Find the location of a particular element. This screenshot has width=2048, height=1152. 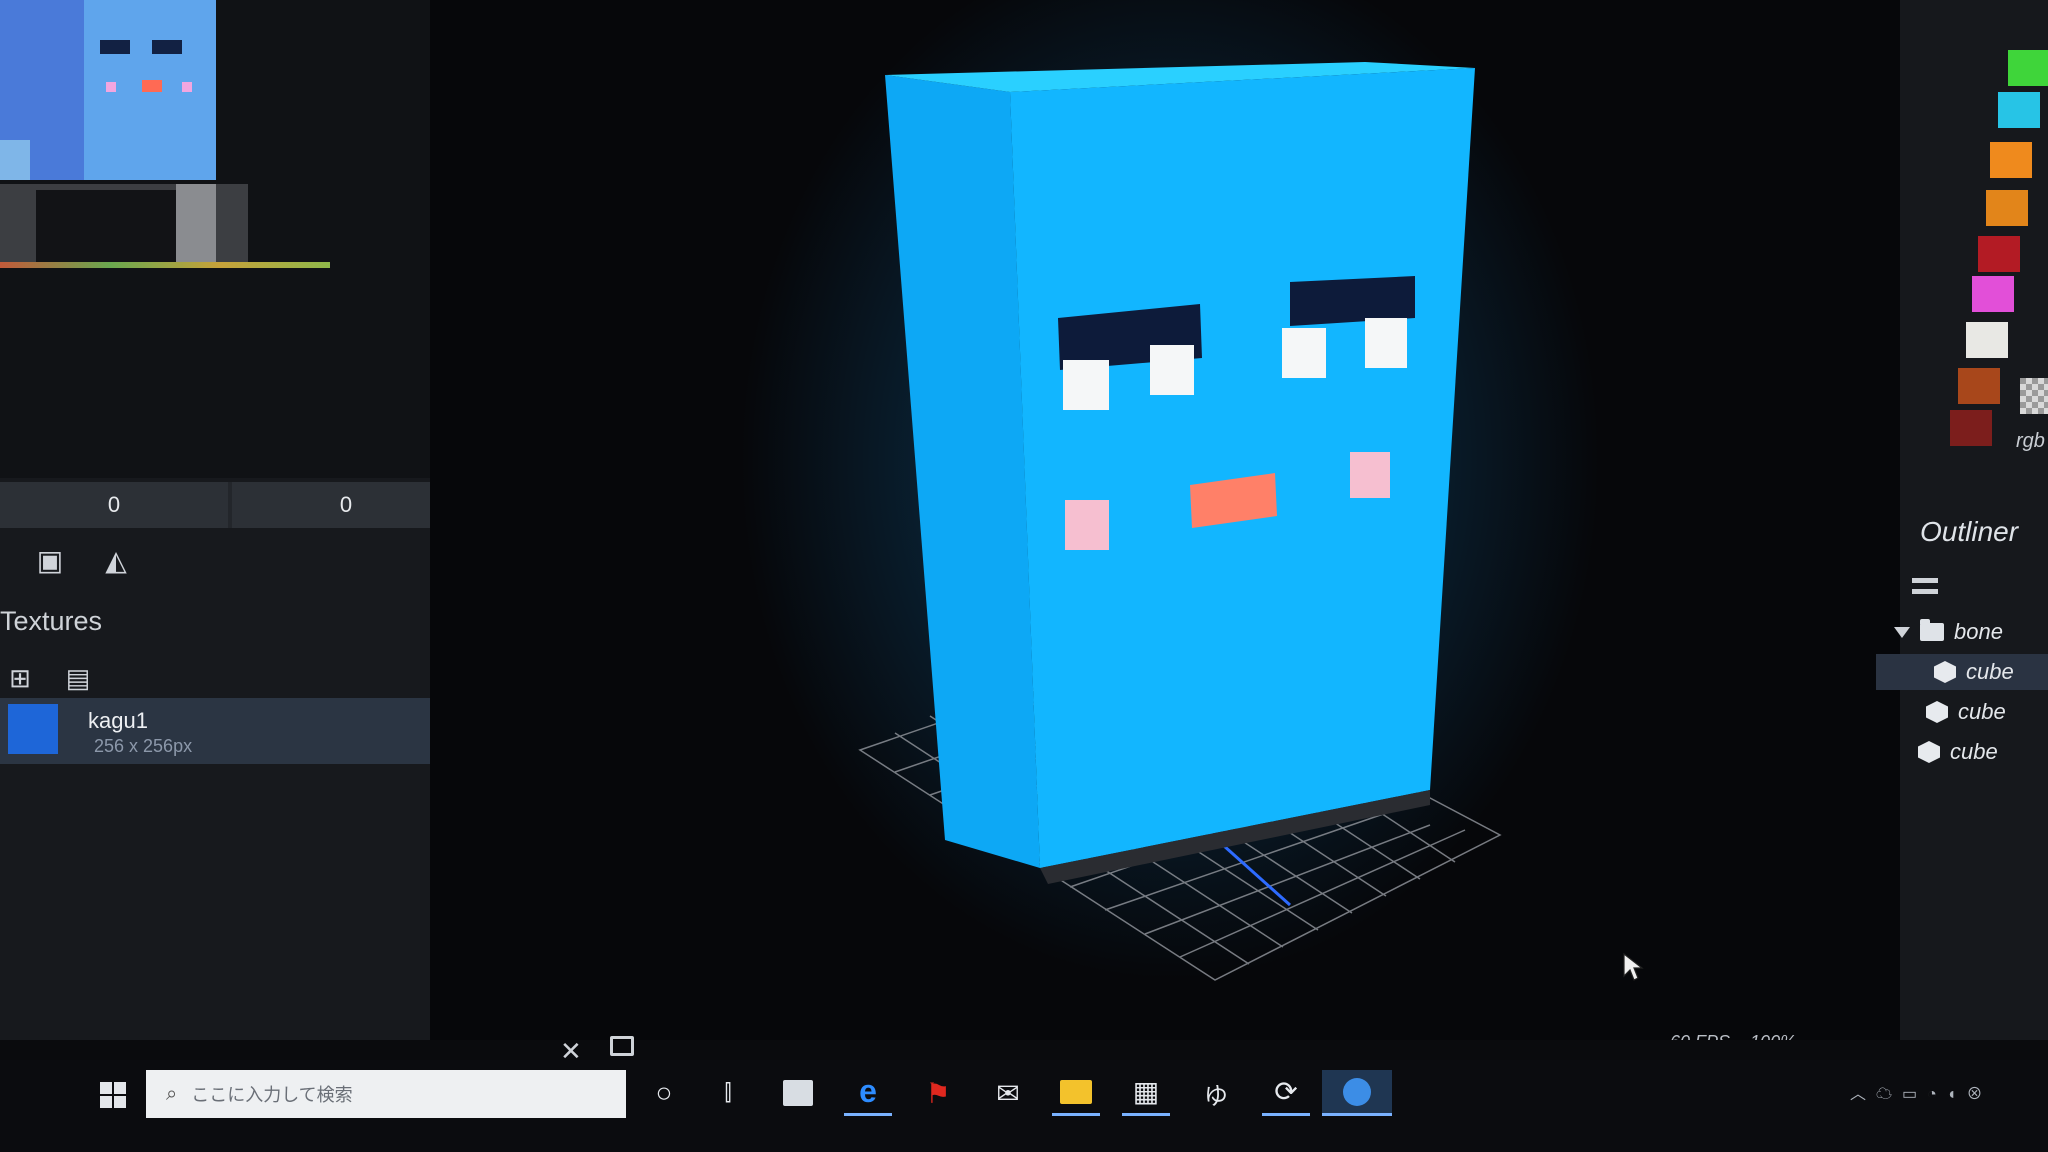

textures-header: Textures is located at coordinates (51, 621).